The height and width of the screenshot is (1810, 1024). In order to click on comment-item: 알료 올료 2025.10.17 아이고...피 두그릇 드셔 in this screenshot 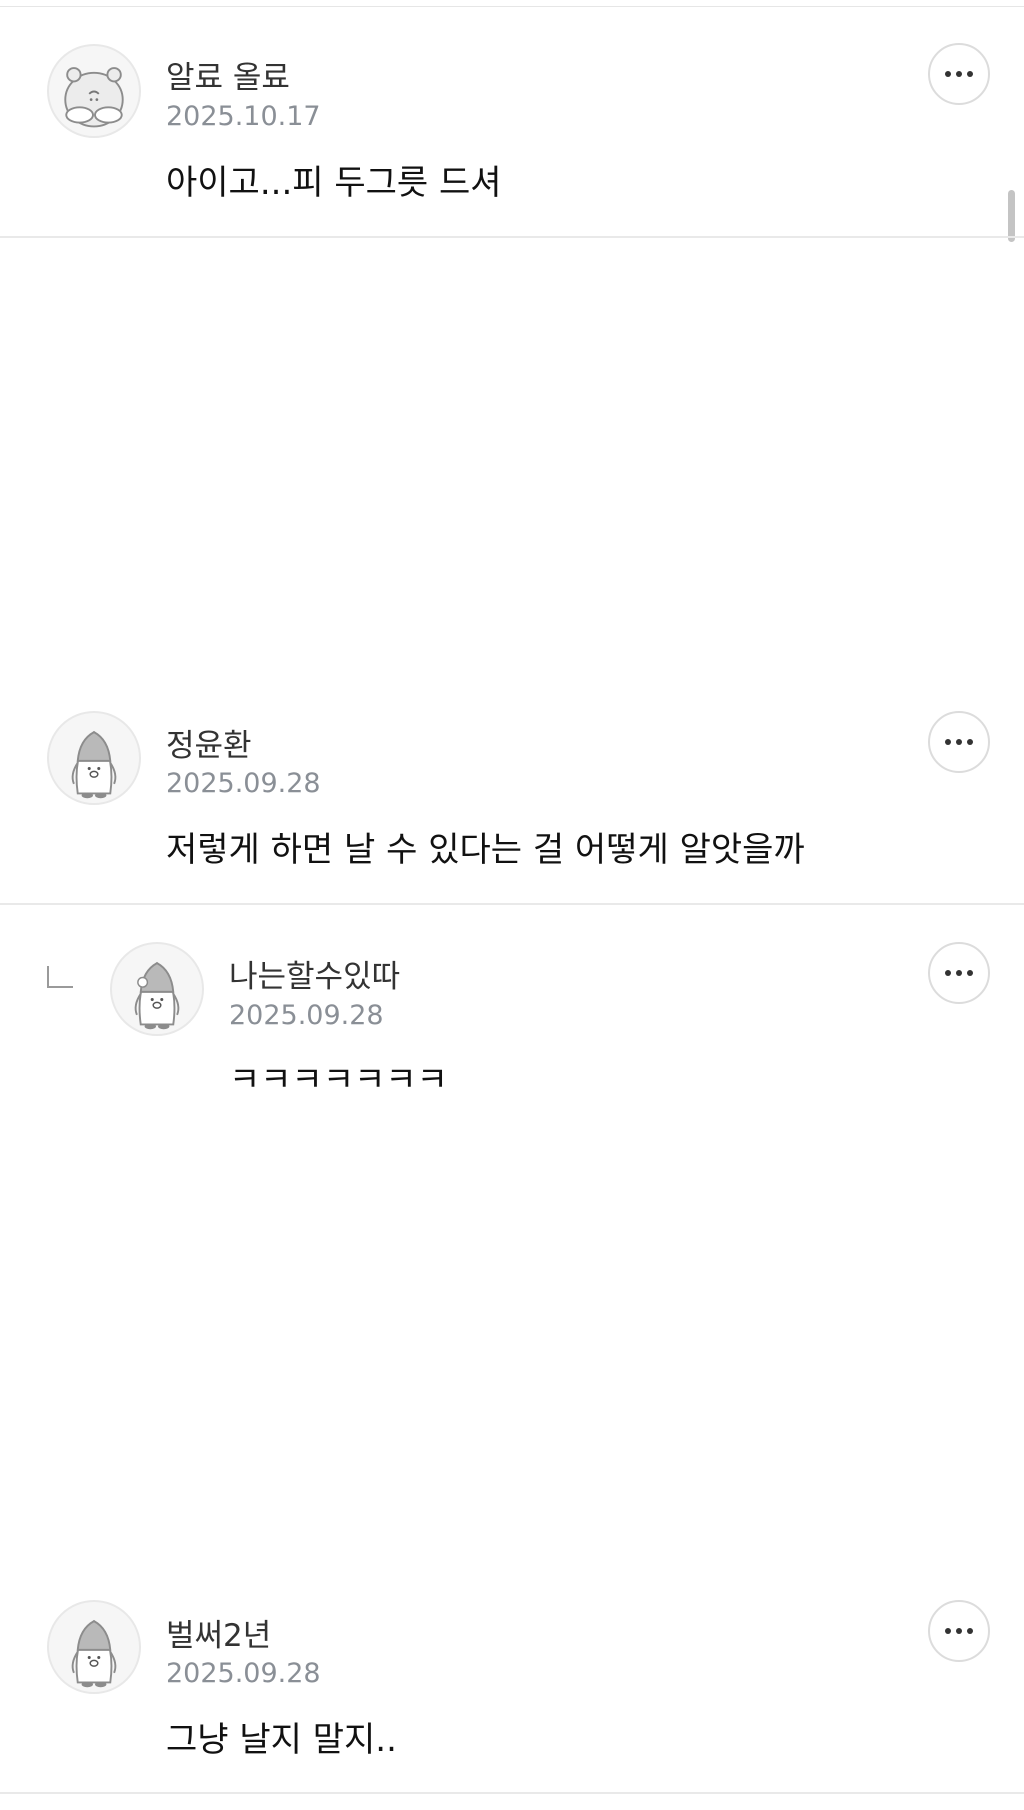, I will do `click(512, 120)`.